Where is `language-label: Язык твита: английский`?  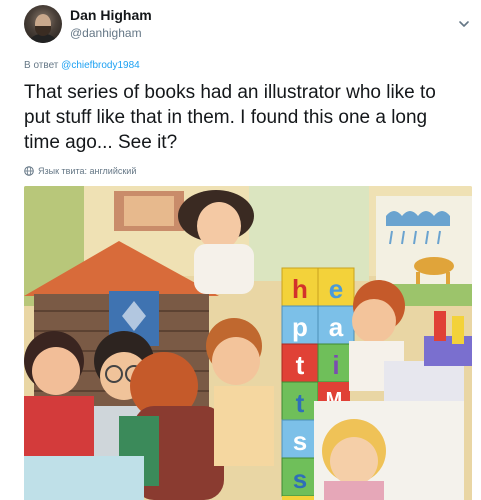 language-label: Язык твита: английский is located at coordinates (87, 171).